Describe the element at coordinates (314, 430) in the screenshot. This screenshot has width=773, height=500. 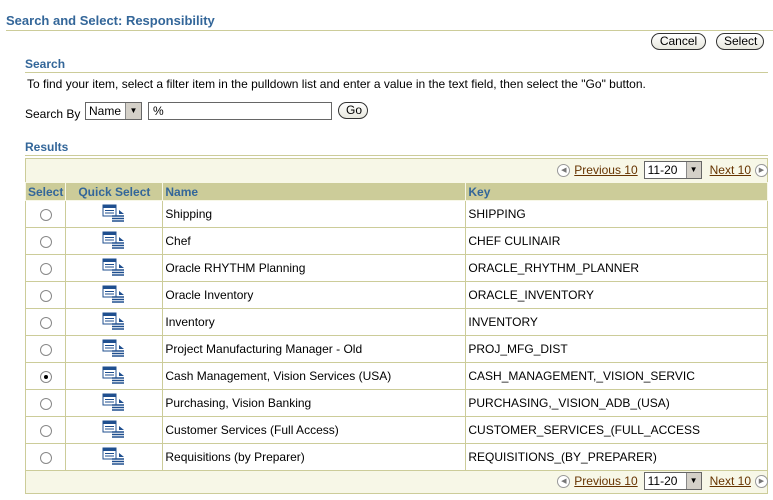
I see `name-cell: Customer Services (Full Access)` at that location.